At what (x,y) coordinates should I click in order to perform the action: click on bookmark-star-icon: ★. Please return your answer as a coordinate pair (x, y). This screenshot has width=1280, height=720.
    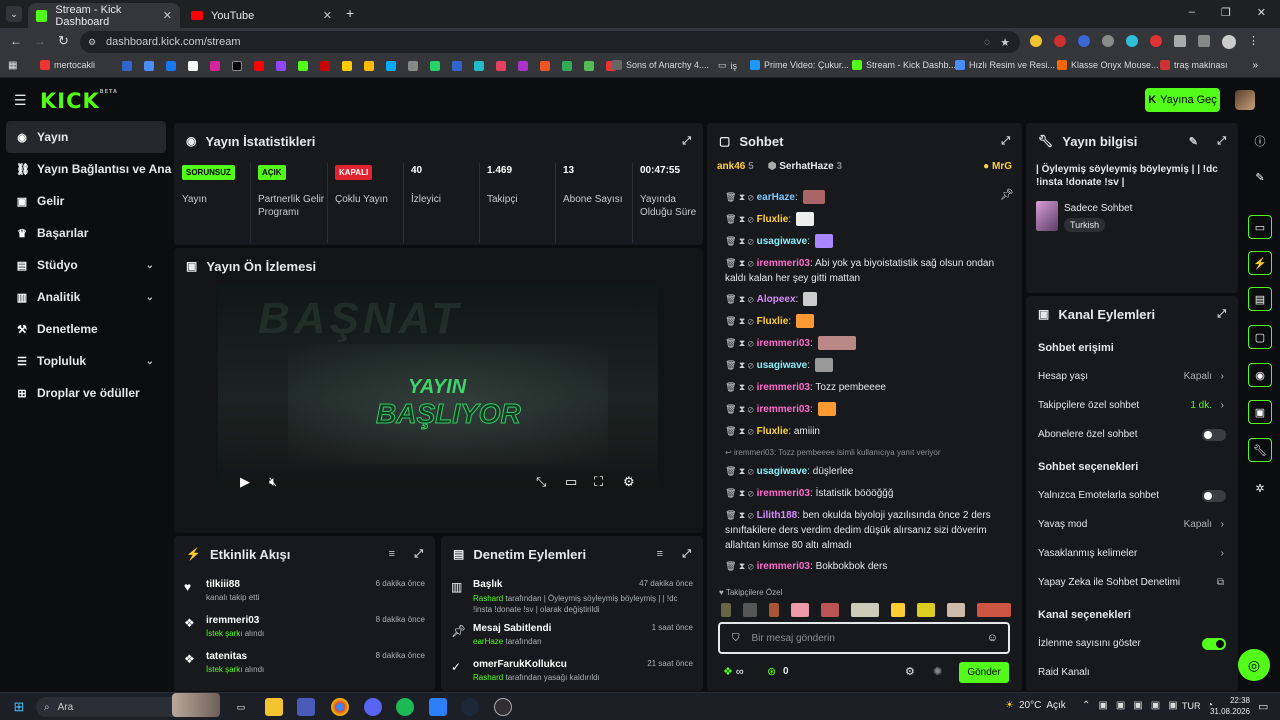
    Looking at the image, I should click on (1005, 42).